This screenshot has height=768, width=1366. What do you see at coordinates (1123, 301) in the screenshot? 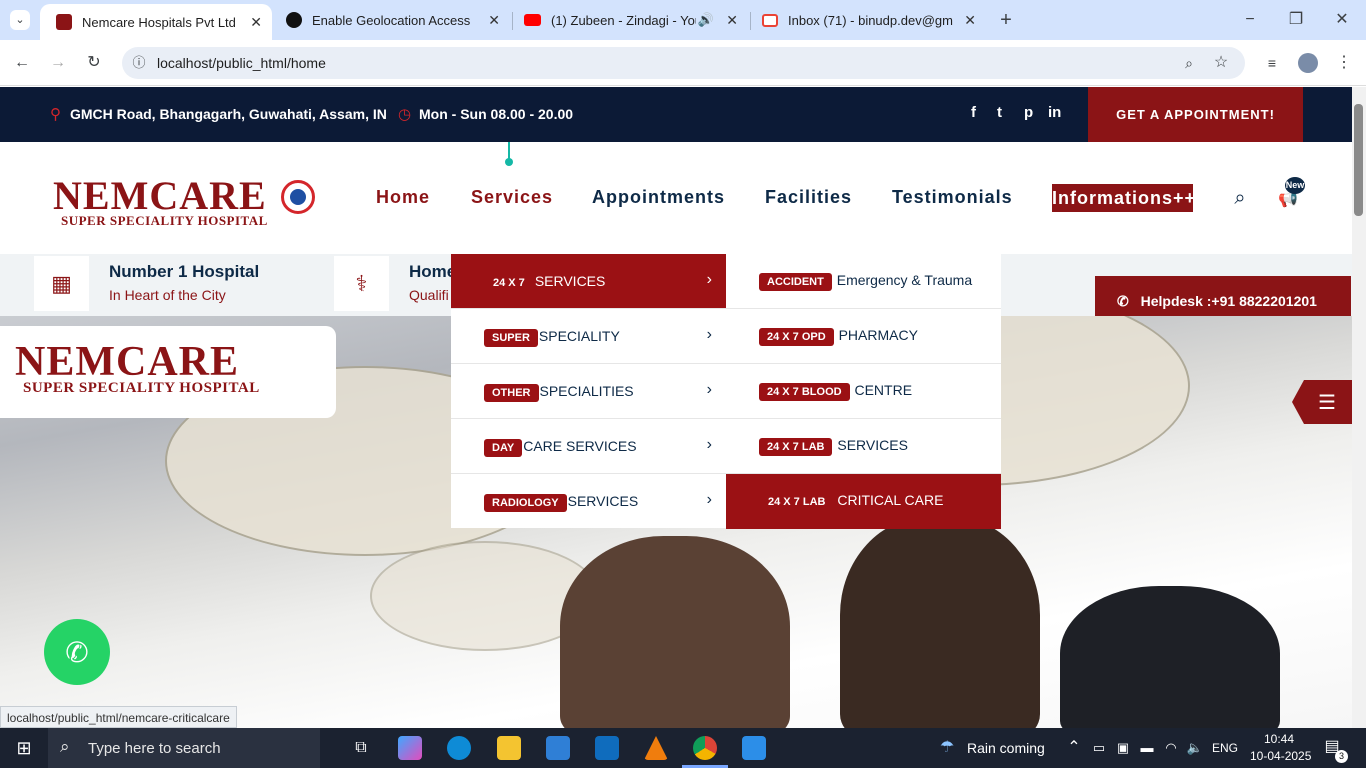
I see `phone-icon: ✆` at bounding box center [1123, 301].